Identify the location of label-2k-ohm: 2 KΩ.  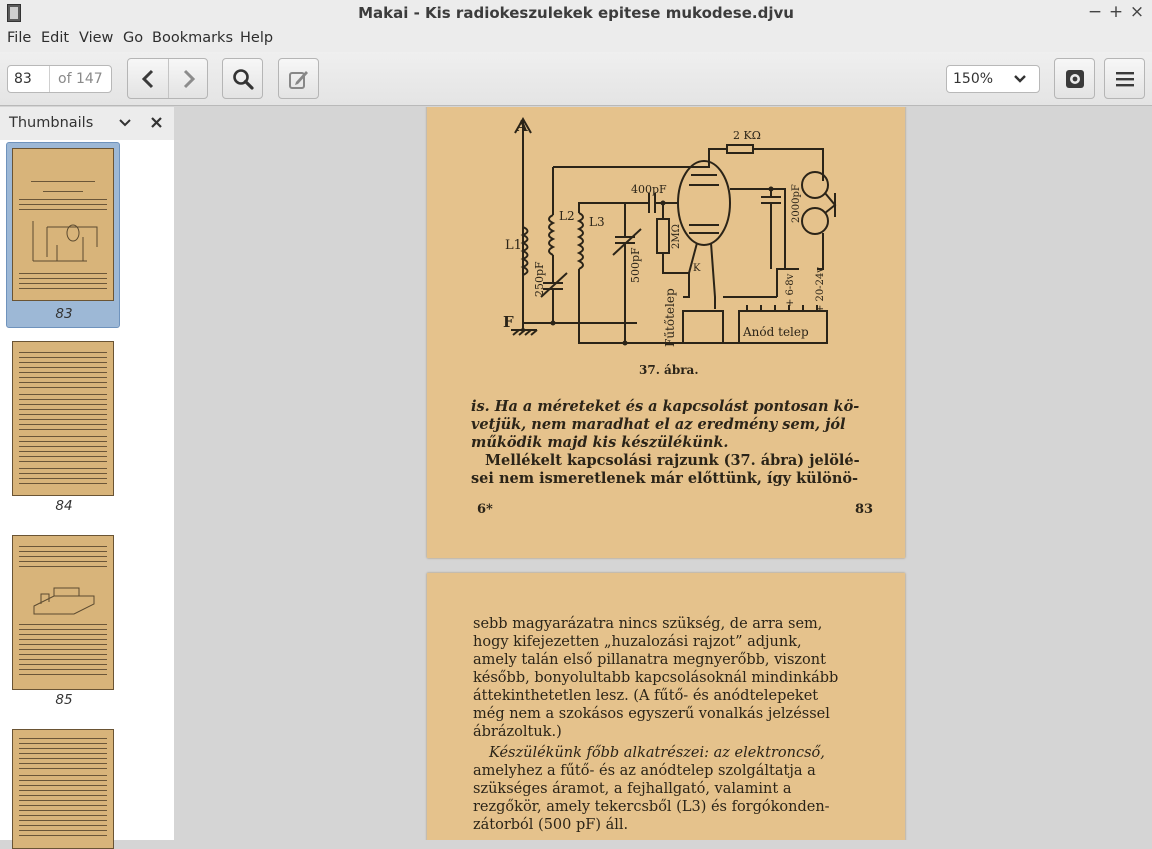
(747, 135).